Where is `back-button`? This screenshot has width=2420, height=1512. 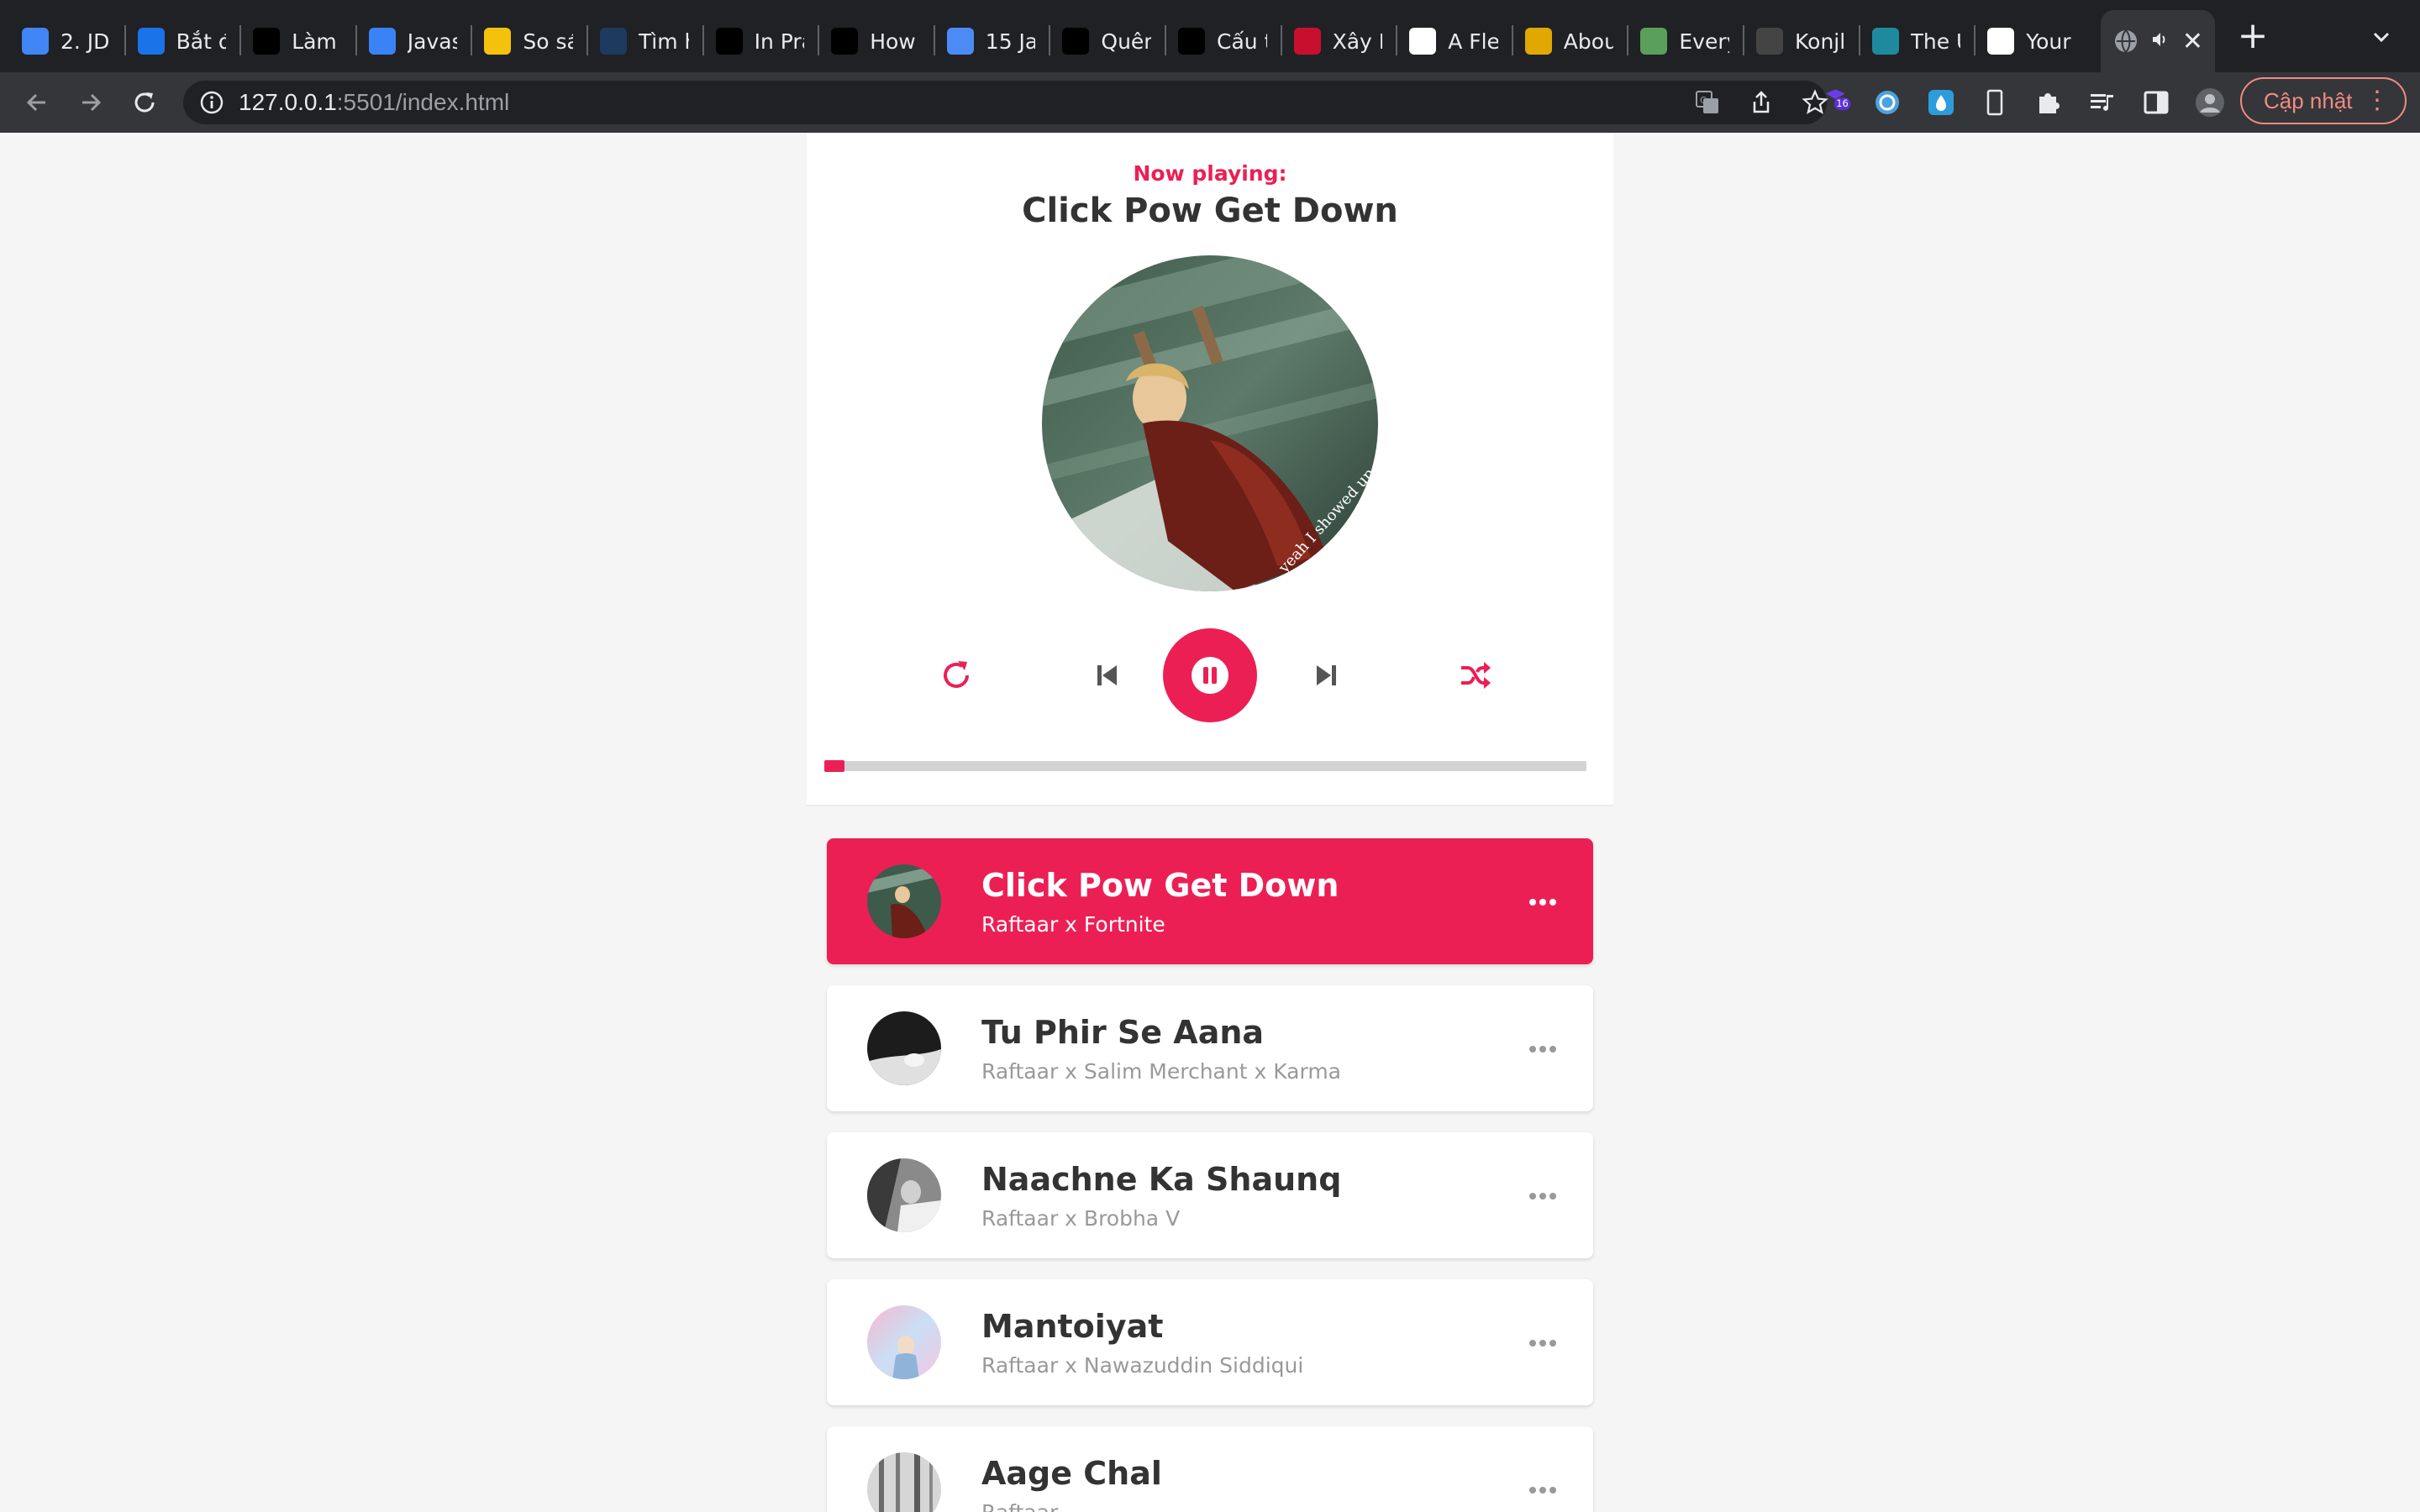
back-button is located at coordinates (36, 102).